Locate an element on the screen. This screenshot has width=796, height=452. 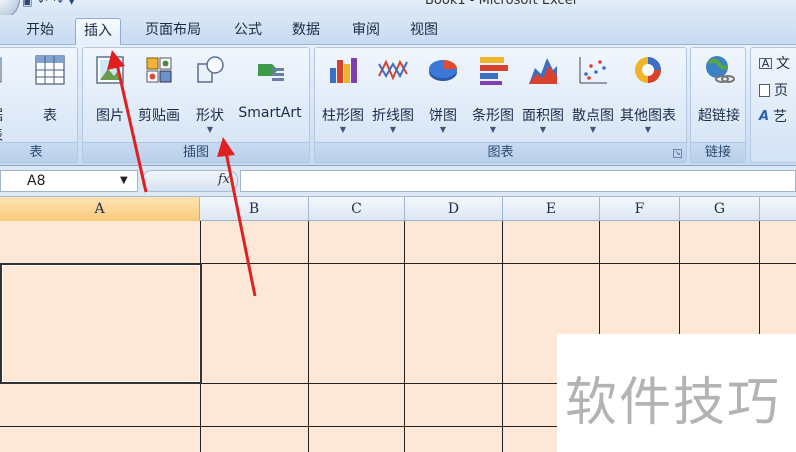
pie-chart-dropdown-icon: ▼ is located at coordinates (443, 129).